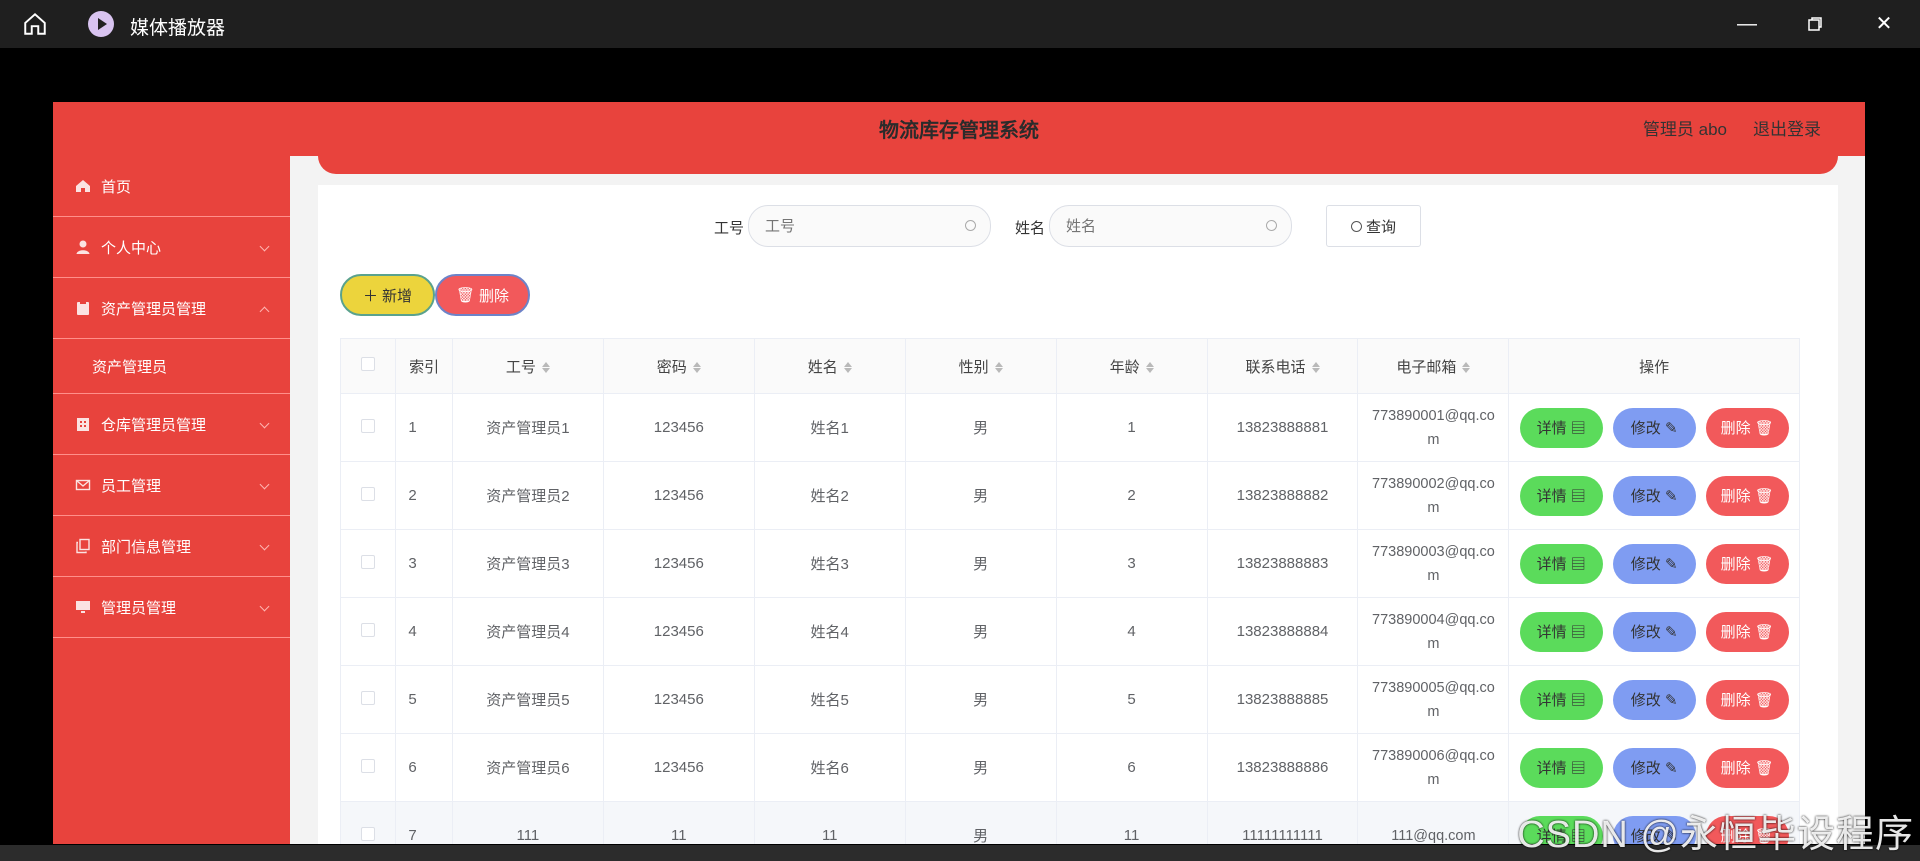 The image size is (1920, 861). Describe the element at coordinates (83, 247) in the screenshot. I see `user-icon` at that location.